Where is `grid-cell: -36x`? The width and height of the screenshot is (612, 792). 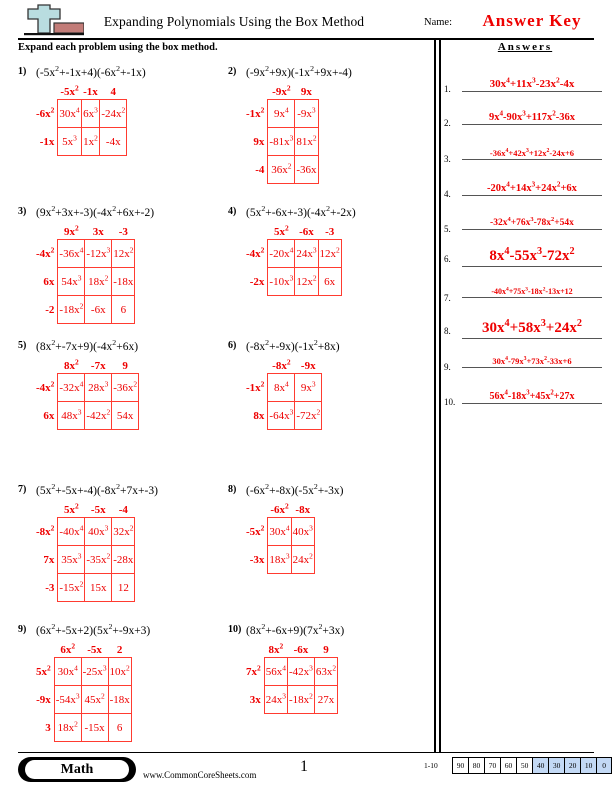
grid-cell: -36x is located at coordinates (306, 169).